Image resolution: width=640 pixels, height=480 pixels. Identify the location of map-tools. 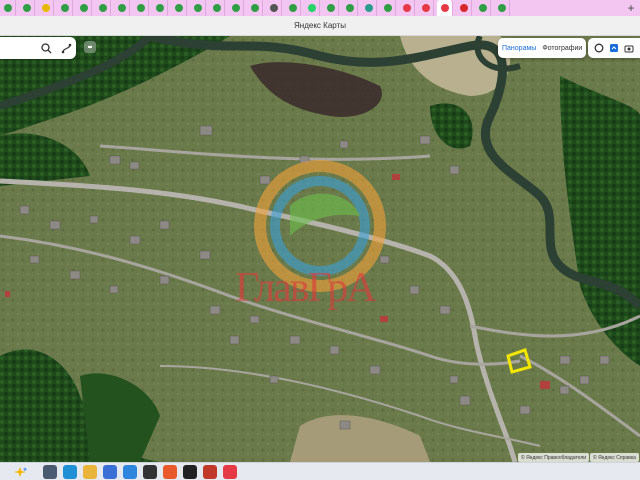
(614, 48).